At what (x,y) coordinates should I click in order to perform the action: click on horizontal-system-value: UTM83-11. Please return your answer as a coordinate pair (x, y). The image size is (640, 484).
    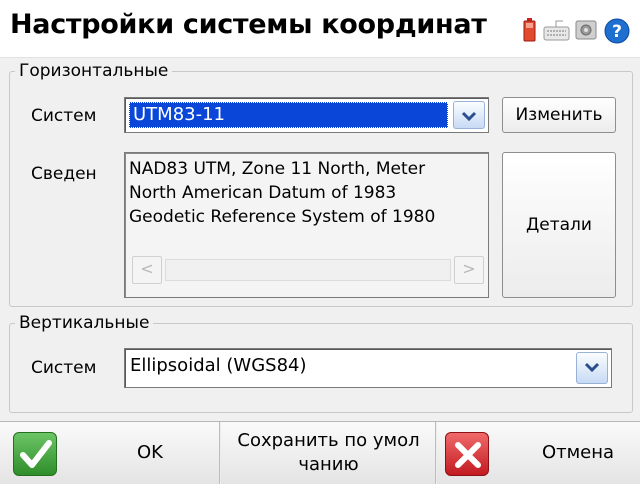
    Looking at the image, I should click on (288, 115).